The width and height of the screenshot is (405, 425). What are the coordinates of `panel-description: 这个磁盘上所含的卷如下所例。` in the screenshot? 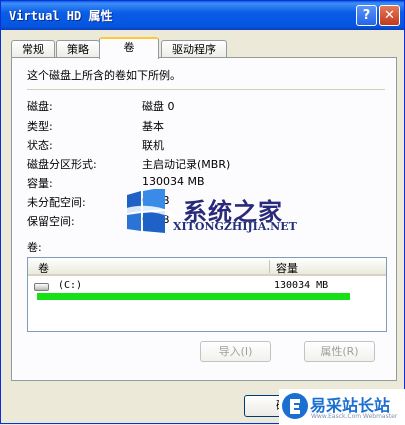 It's located at (104, 75).